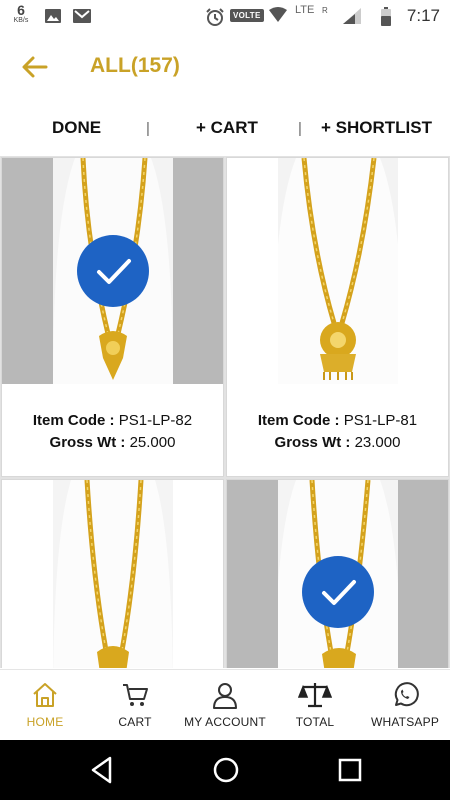 Image resolution: width=450 pixels, height=800 pixels. What do you see at coordinates (305, 10) in the screenshot?
I see `lte-label: LTE` at bounding box center [305, 10].